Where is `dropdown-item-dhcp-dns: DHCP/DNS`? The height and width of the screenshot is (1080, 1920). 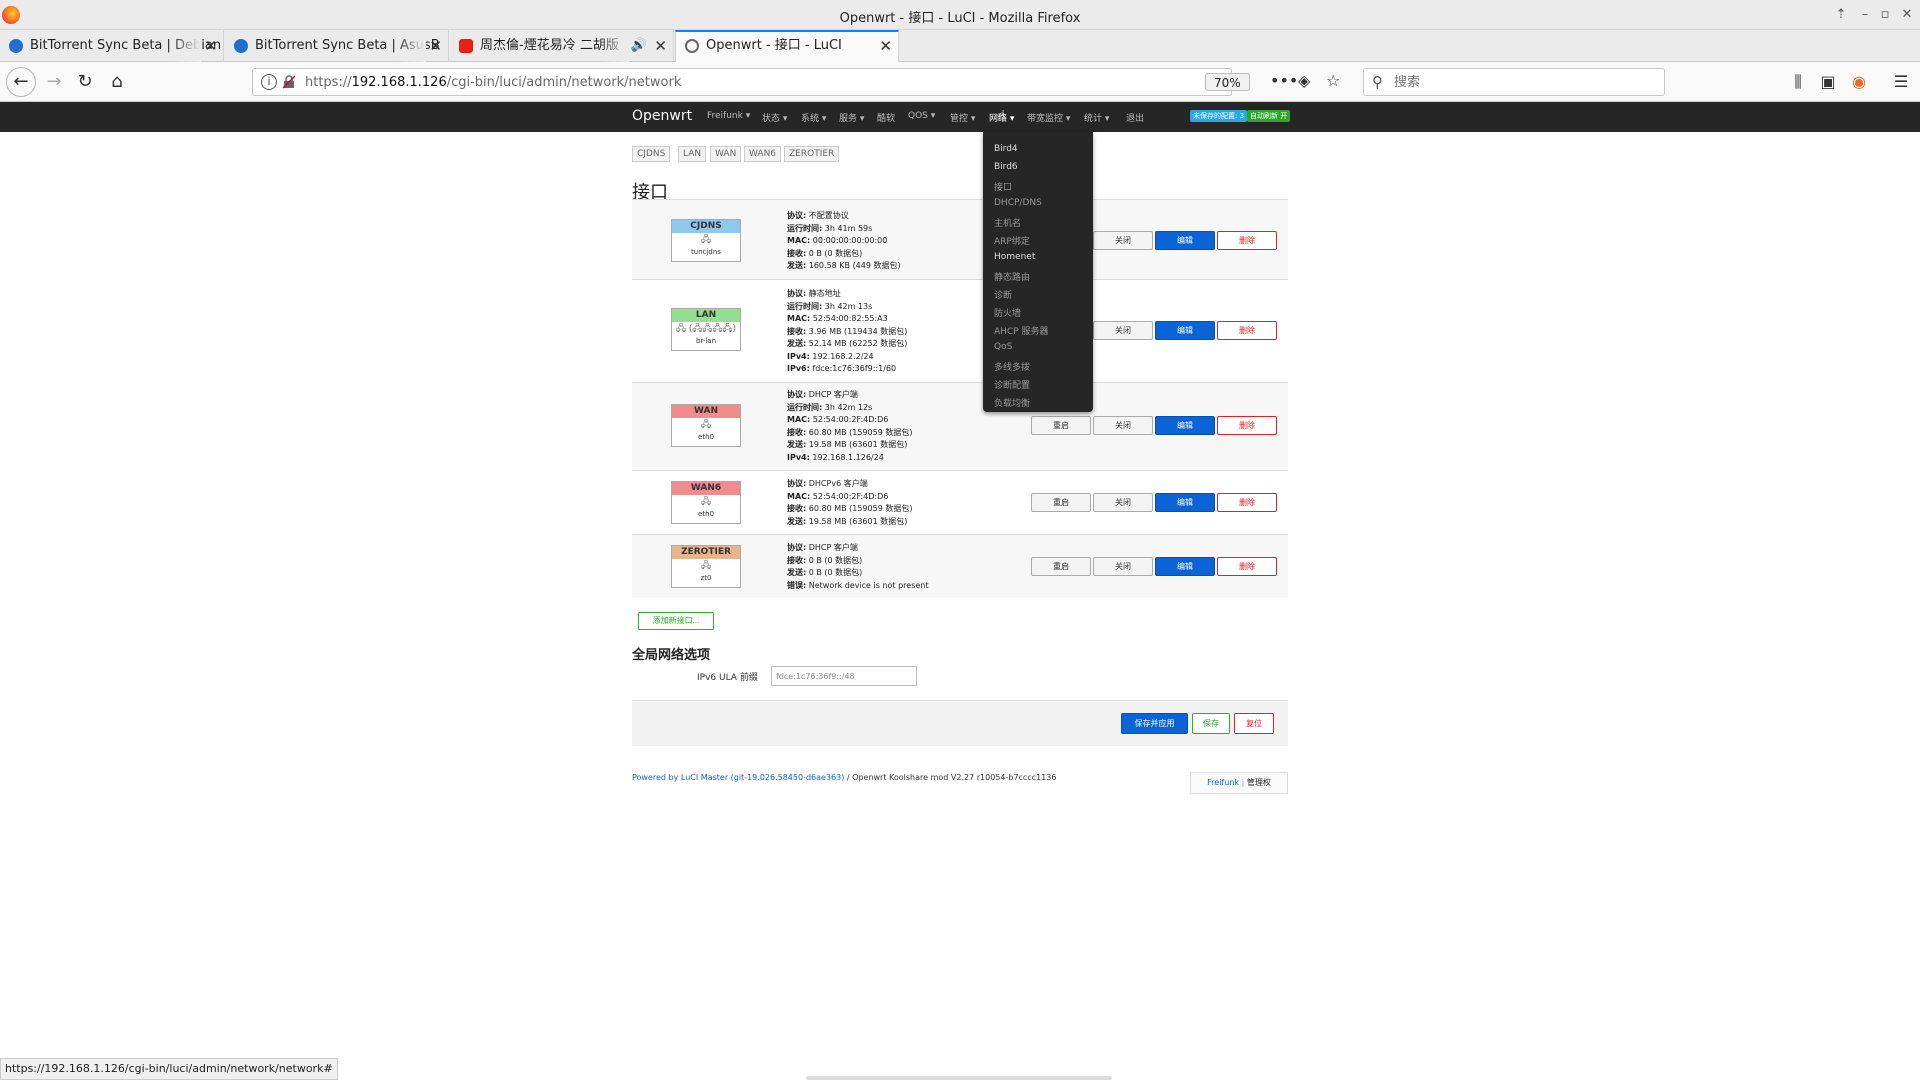 dropdown-item-dhcp-dns: DHCP/DNS is located at coordinates (1018, 203).